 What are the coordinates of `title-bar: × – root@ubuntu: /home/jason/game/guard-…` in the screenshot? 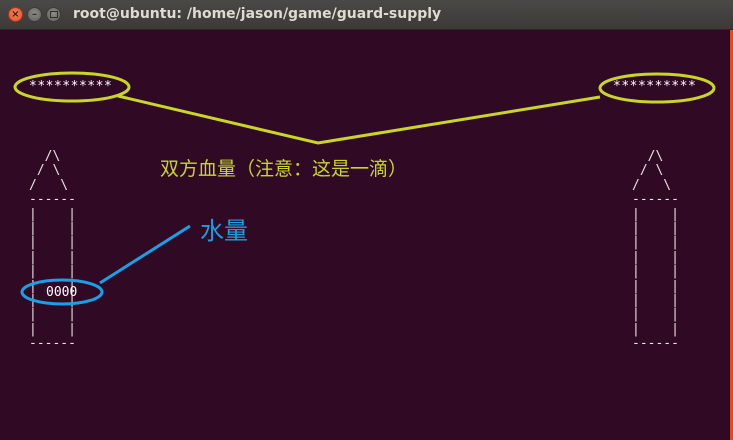 It's located at (366, 15).